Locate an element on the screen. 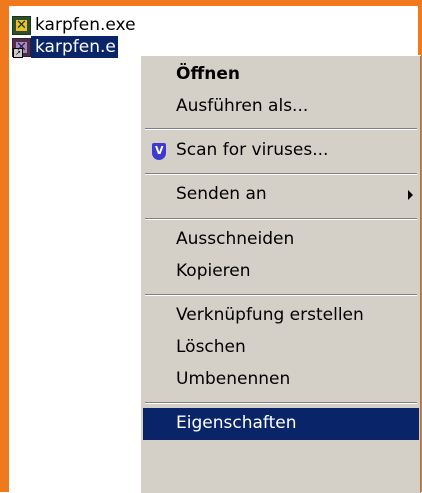  menu-item-copy: Kopieren is located at coordinates (281, 272).